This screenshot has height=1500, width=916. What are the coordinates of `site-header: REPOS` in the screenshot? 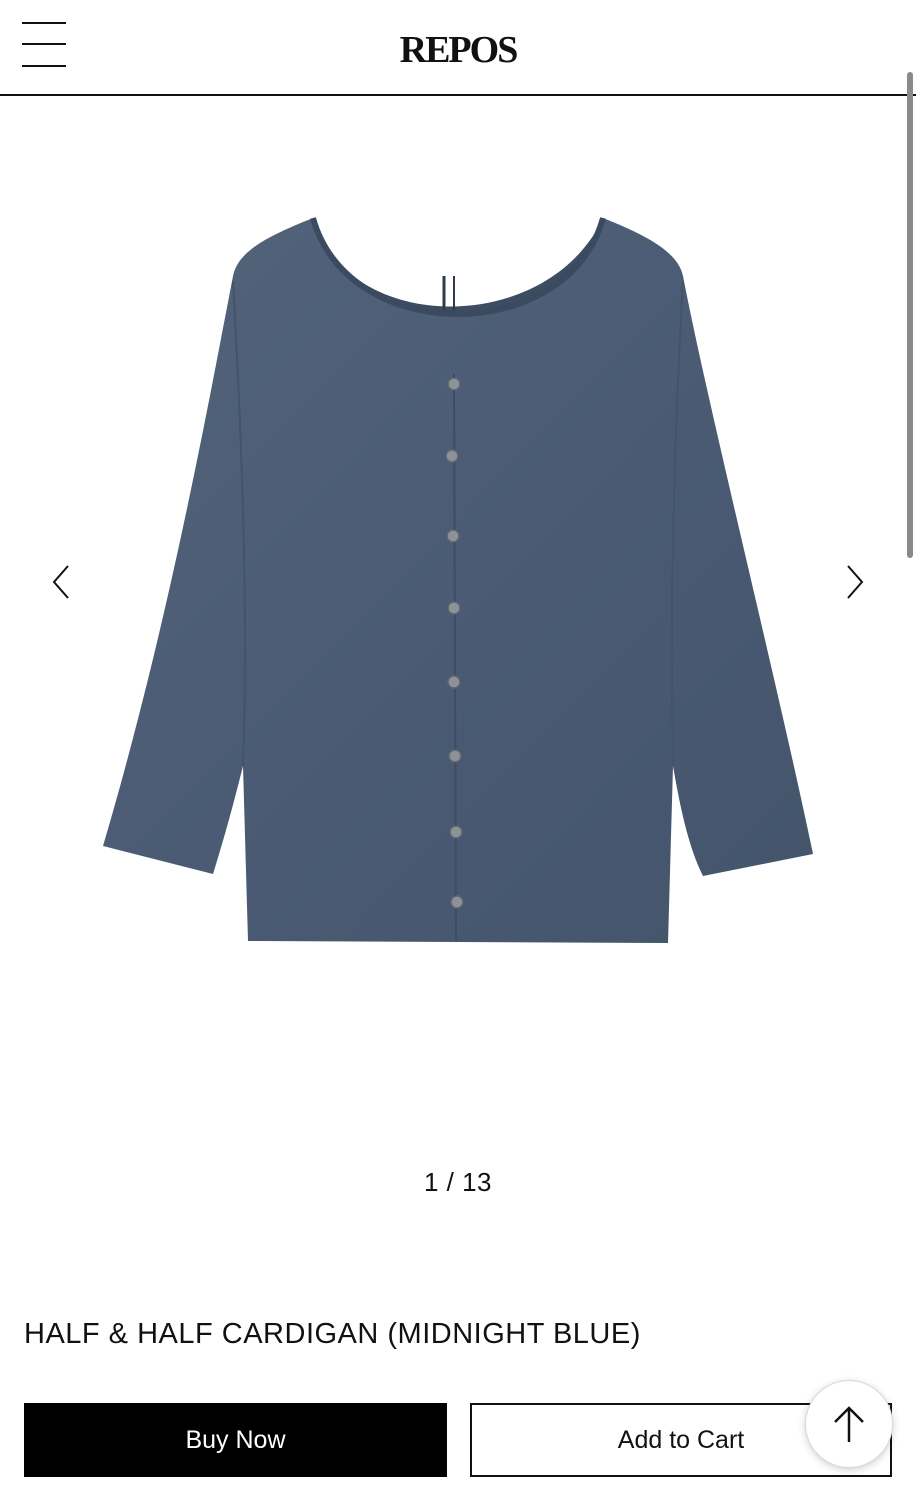 It's located at (458, 48).